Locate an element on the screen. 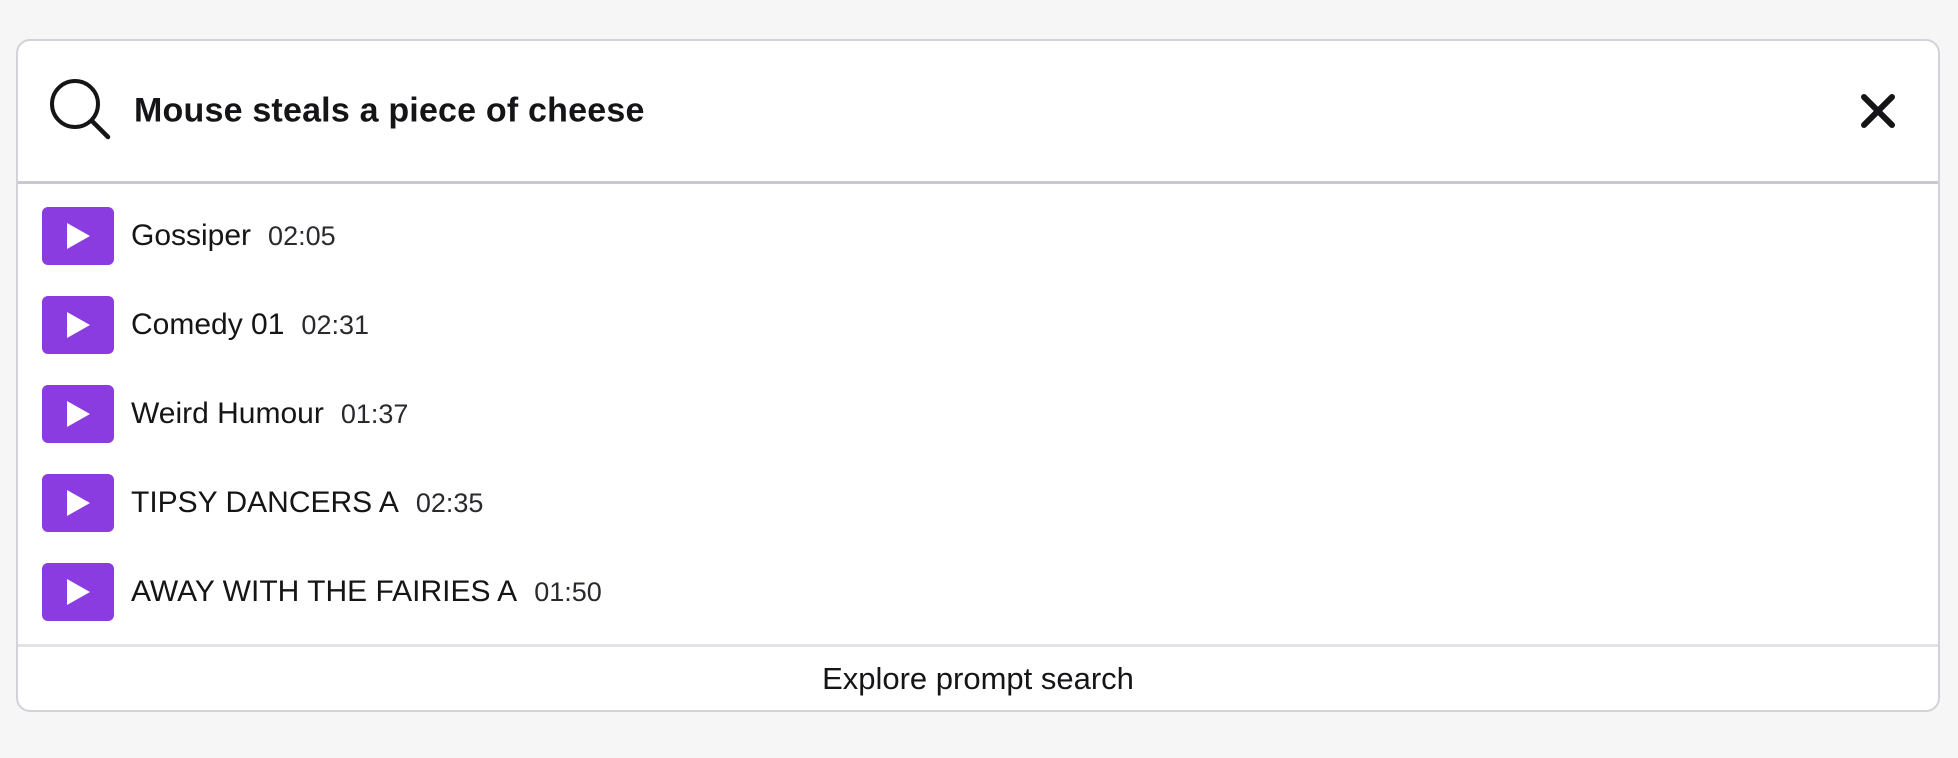 The height and width of the screenshot is (758, 1958). track-duration: 02:35 is located at coordinates (449, 502).